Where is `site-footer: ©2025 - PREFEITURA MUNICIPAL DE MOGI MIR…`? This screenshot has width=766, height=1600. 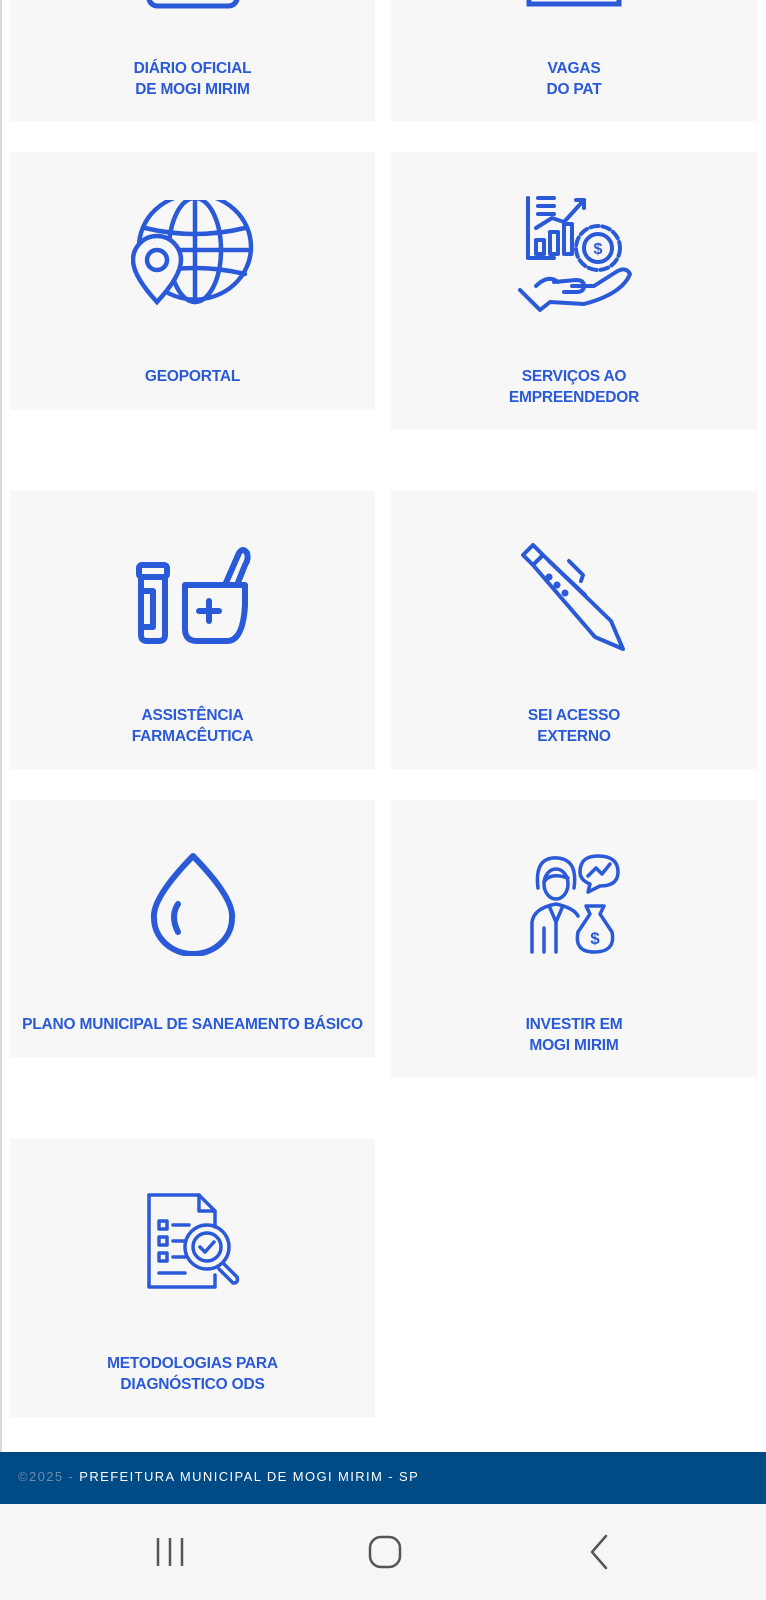
site-footer: ©2025 - PREFEITURA MUNICIPAL DE MOGI MIR… is located at coordinates (383, 1478).